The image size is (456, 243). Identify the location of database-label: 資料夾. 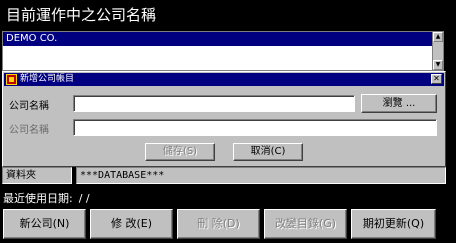
(37, 175).